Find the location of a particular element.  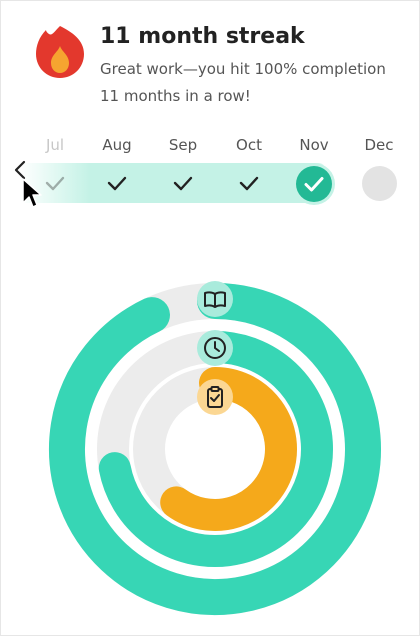

flame-icon is located at coordinates (60, 52).